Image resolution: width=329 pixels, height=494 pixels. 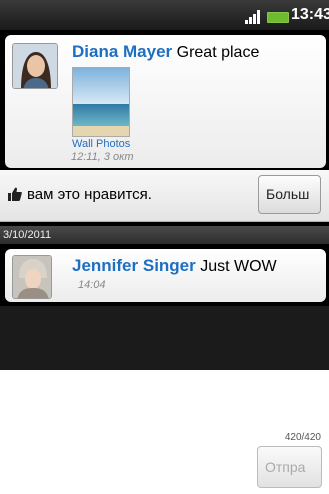 What do you see at coordinates (164, 235) in the screenshot?
I see `date-separator: 3/10/2011` at bounding box center [164, 235].